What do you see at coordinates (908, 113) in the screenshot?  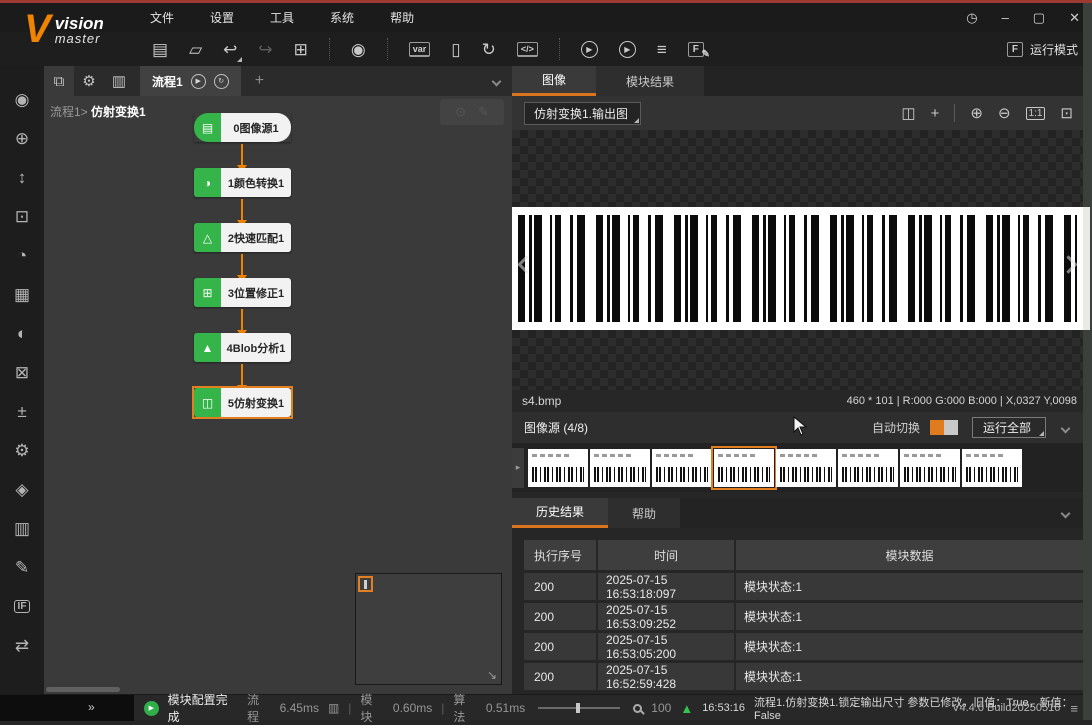 I see `compare-view-icon: ◫` at bounding box center [908, 113].